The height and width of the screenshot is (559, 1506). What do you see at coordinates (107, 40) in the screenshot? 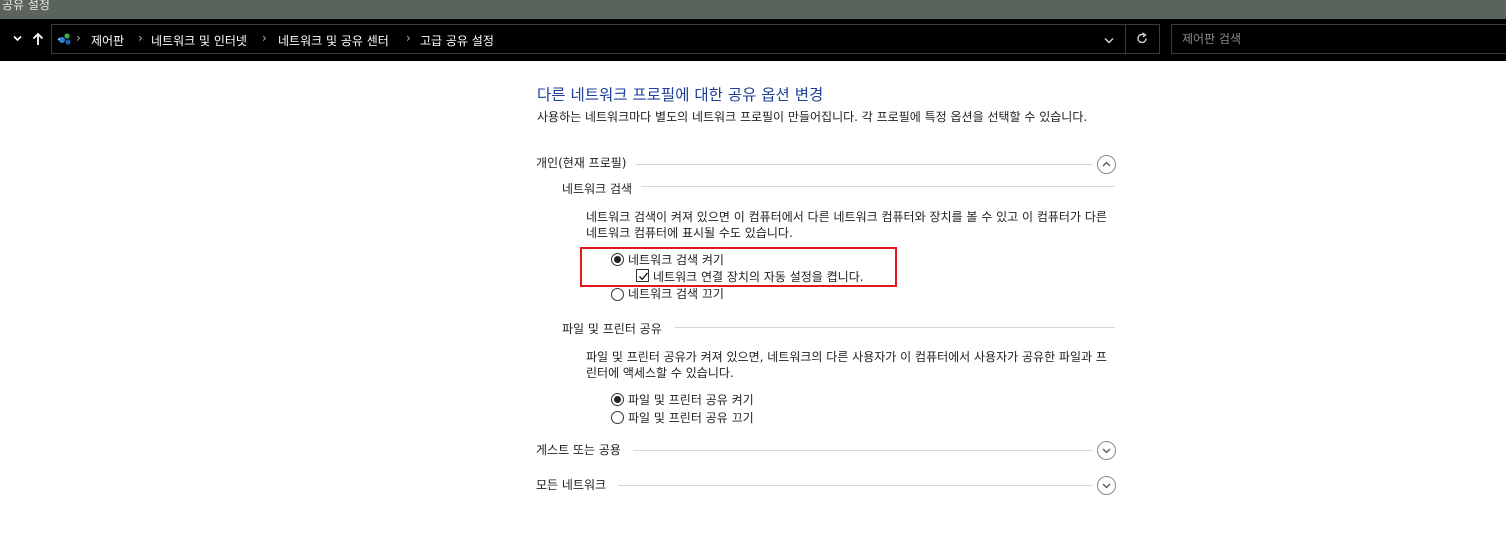
I see `breadcrumb-control-panel: 제어판` at bounding box center [107, 40].